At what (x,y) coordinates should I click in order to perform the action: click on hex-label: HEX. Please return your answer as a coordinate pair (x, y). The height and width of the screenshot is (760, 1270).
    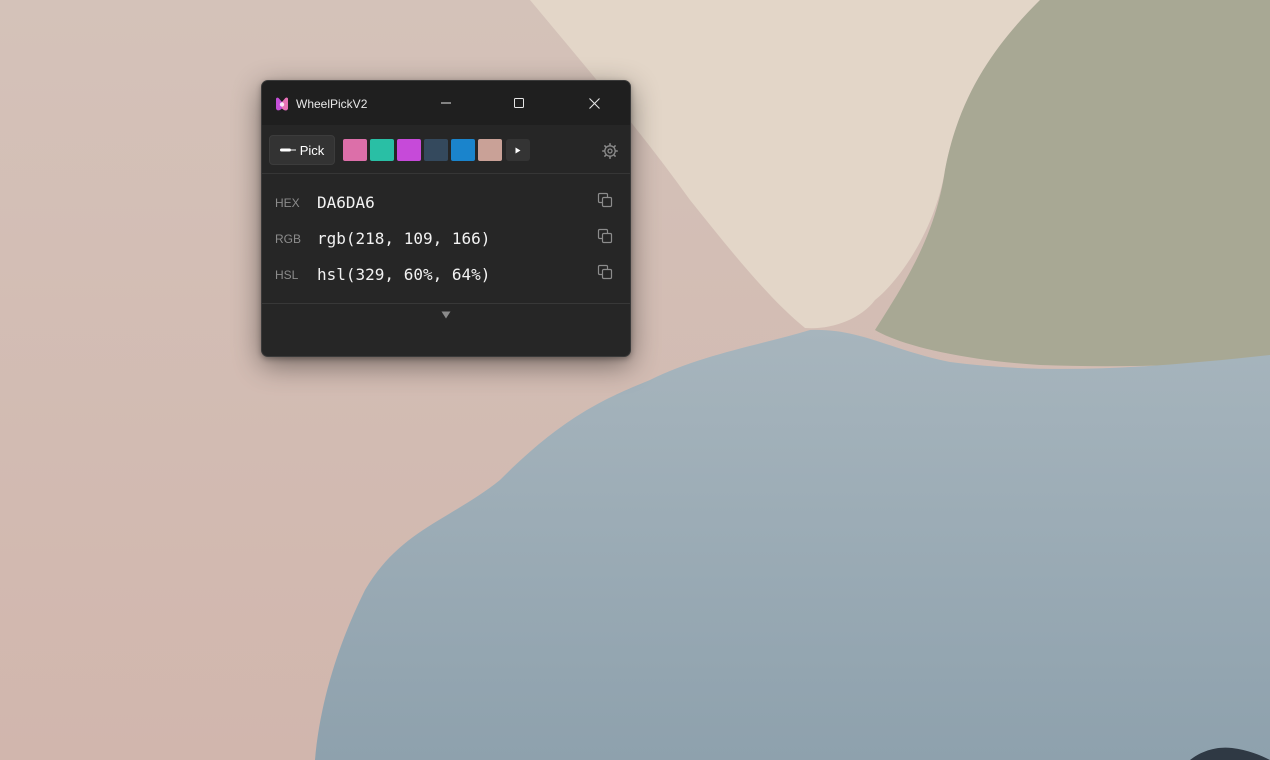
    Looking at the image, I should click on (287, 203).